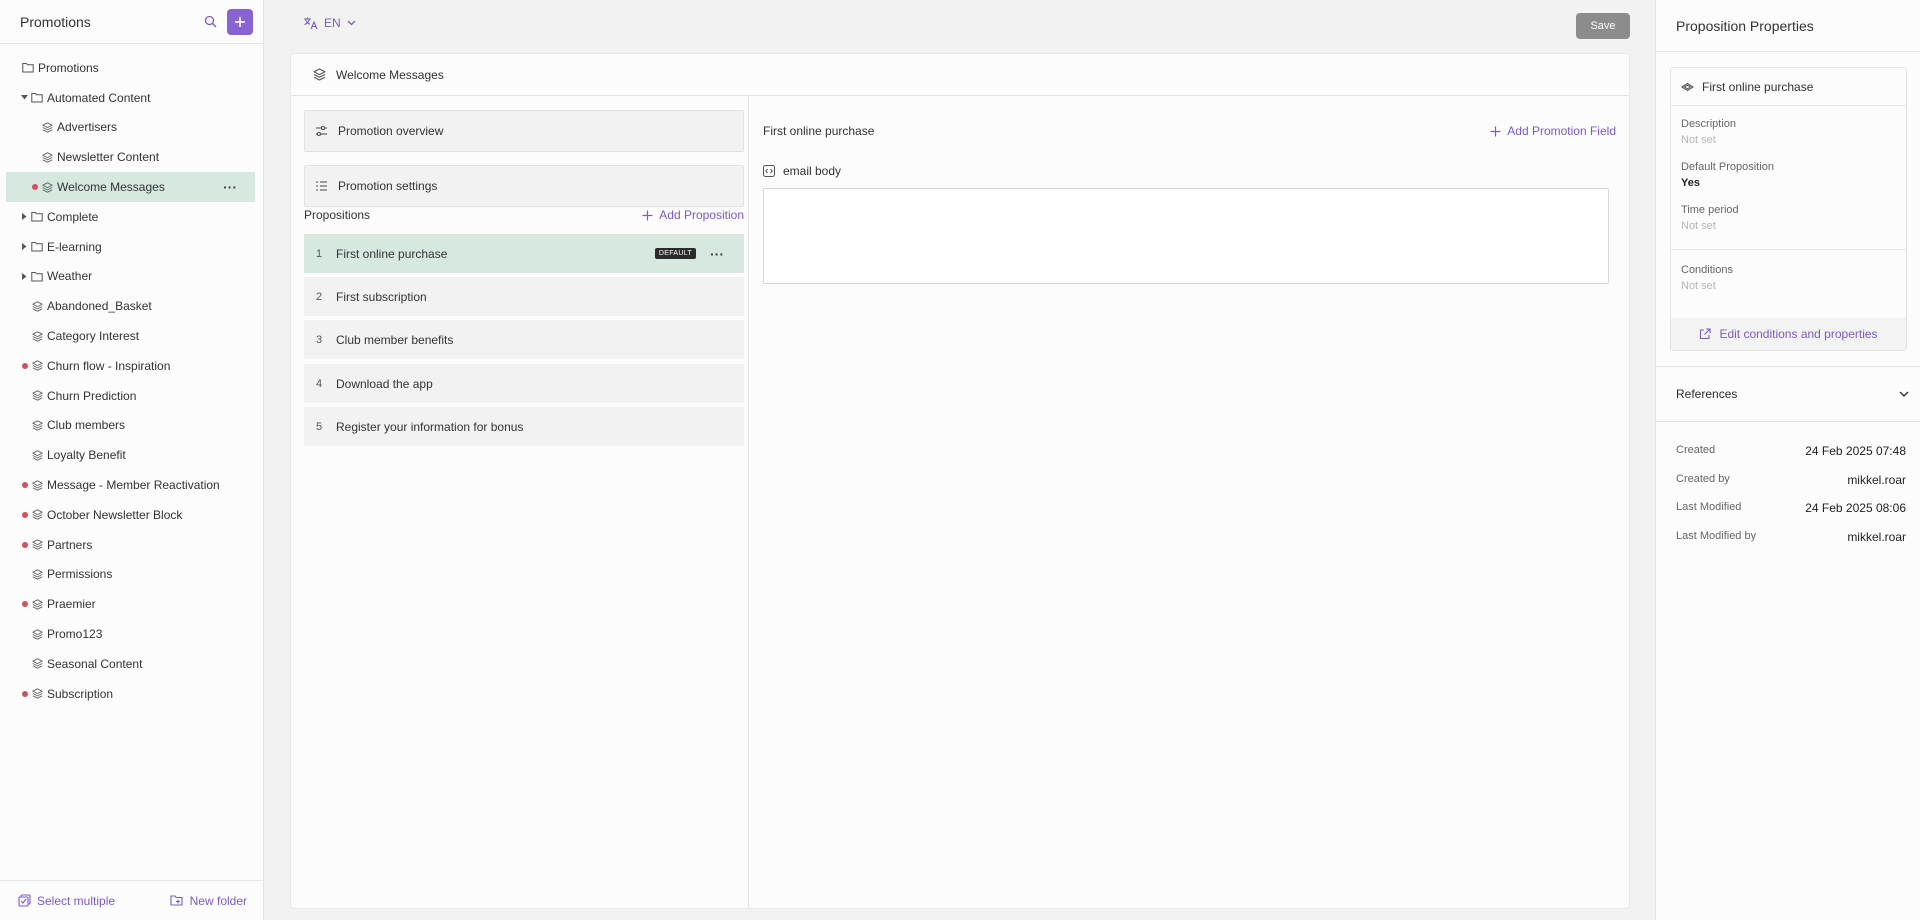 This screenshot has width=1920, height=920. I want to click on language-selector: EN, so click(329, 23).